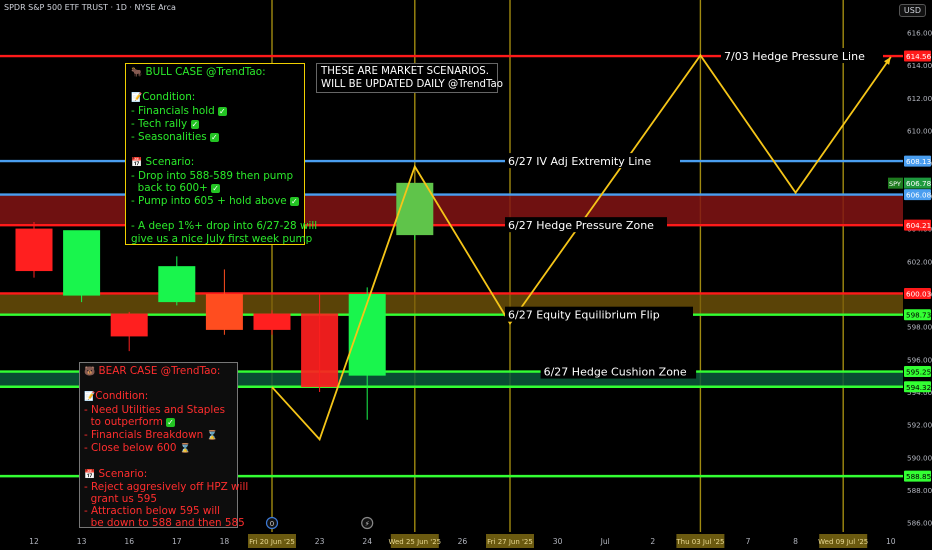 The height and width of the screenshot is (550, 932). I want to click on bull-title: BULL CASE @TrendTao:, so click(205, 72).